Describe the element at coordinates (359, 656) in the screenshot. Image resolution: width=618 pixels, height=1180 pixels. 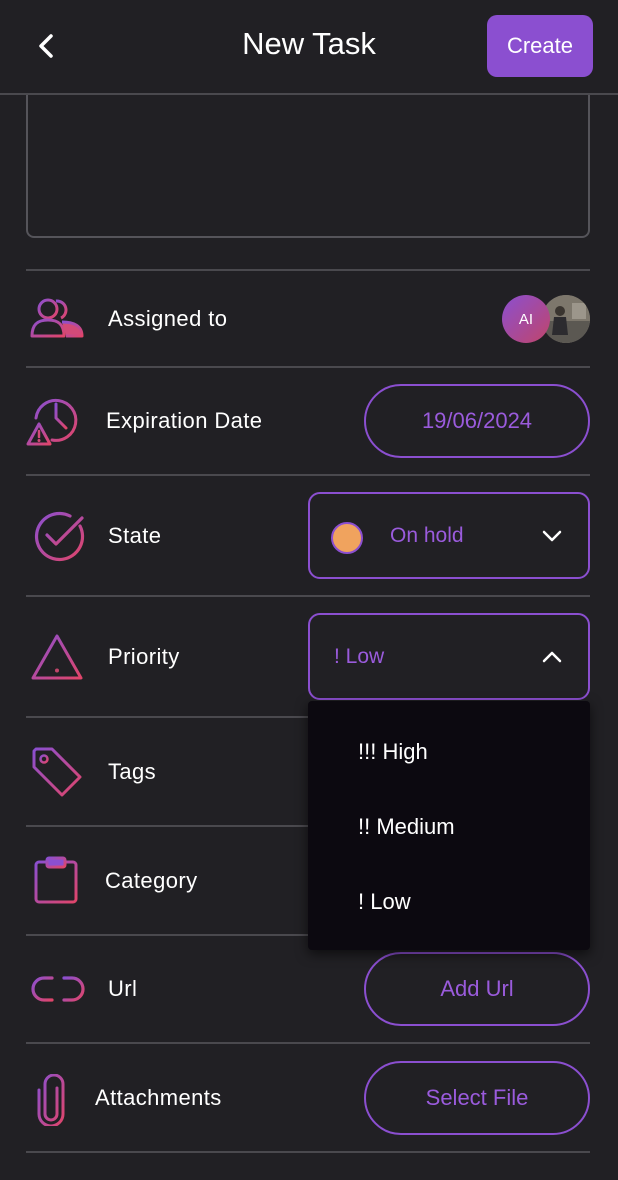
I see `priority-value: ! Low` at that location.